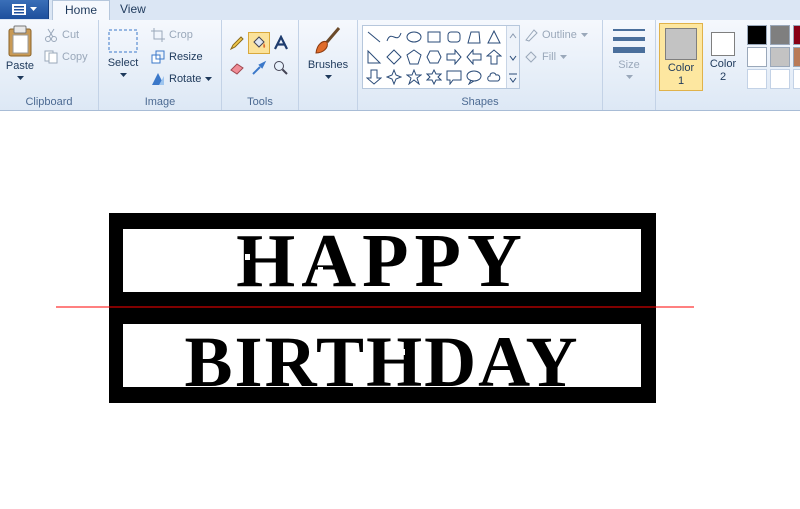 This screenshot has height=509, width=800. I want to click on brush-icon, so click(328, 40).